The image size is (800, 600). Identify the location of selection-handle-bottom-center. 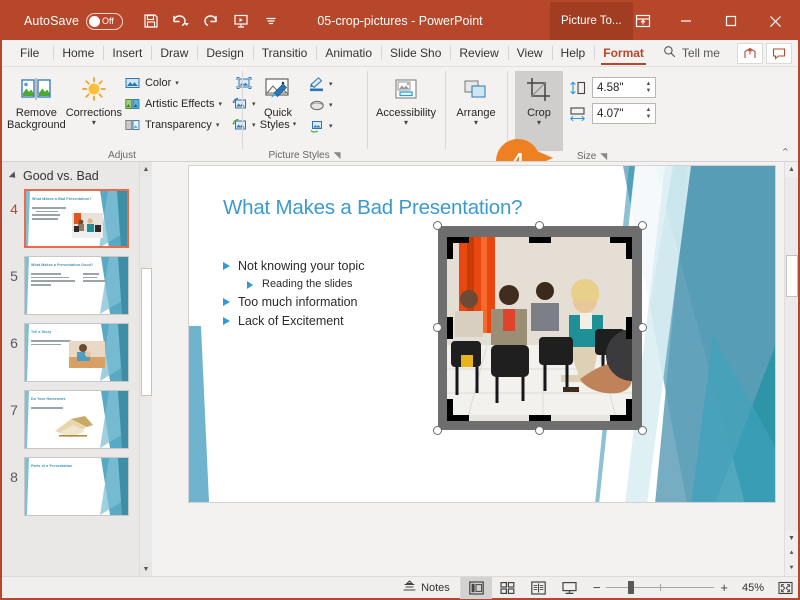
(539, 430).